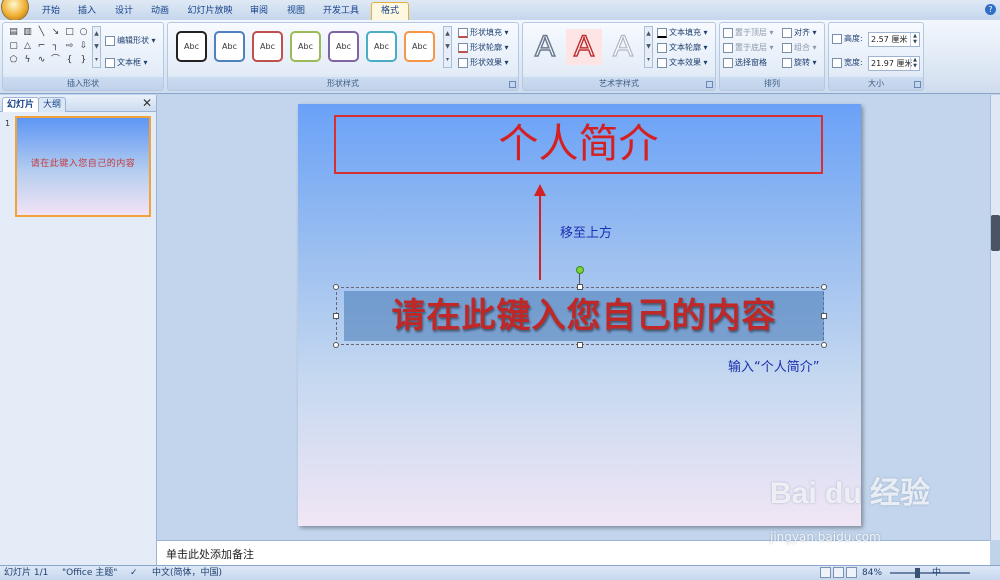  What do you see at coordinates (160, 11) in the screenshot?
I see `tab-animation: 动画` at bounding box center [160, 11].